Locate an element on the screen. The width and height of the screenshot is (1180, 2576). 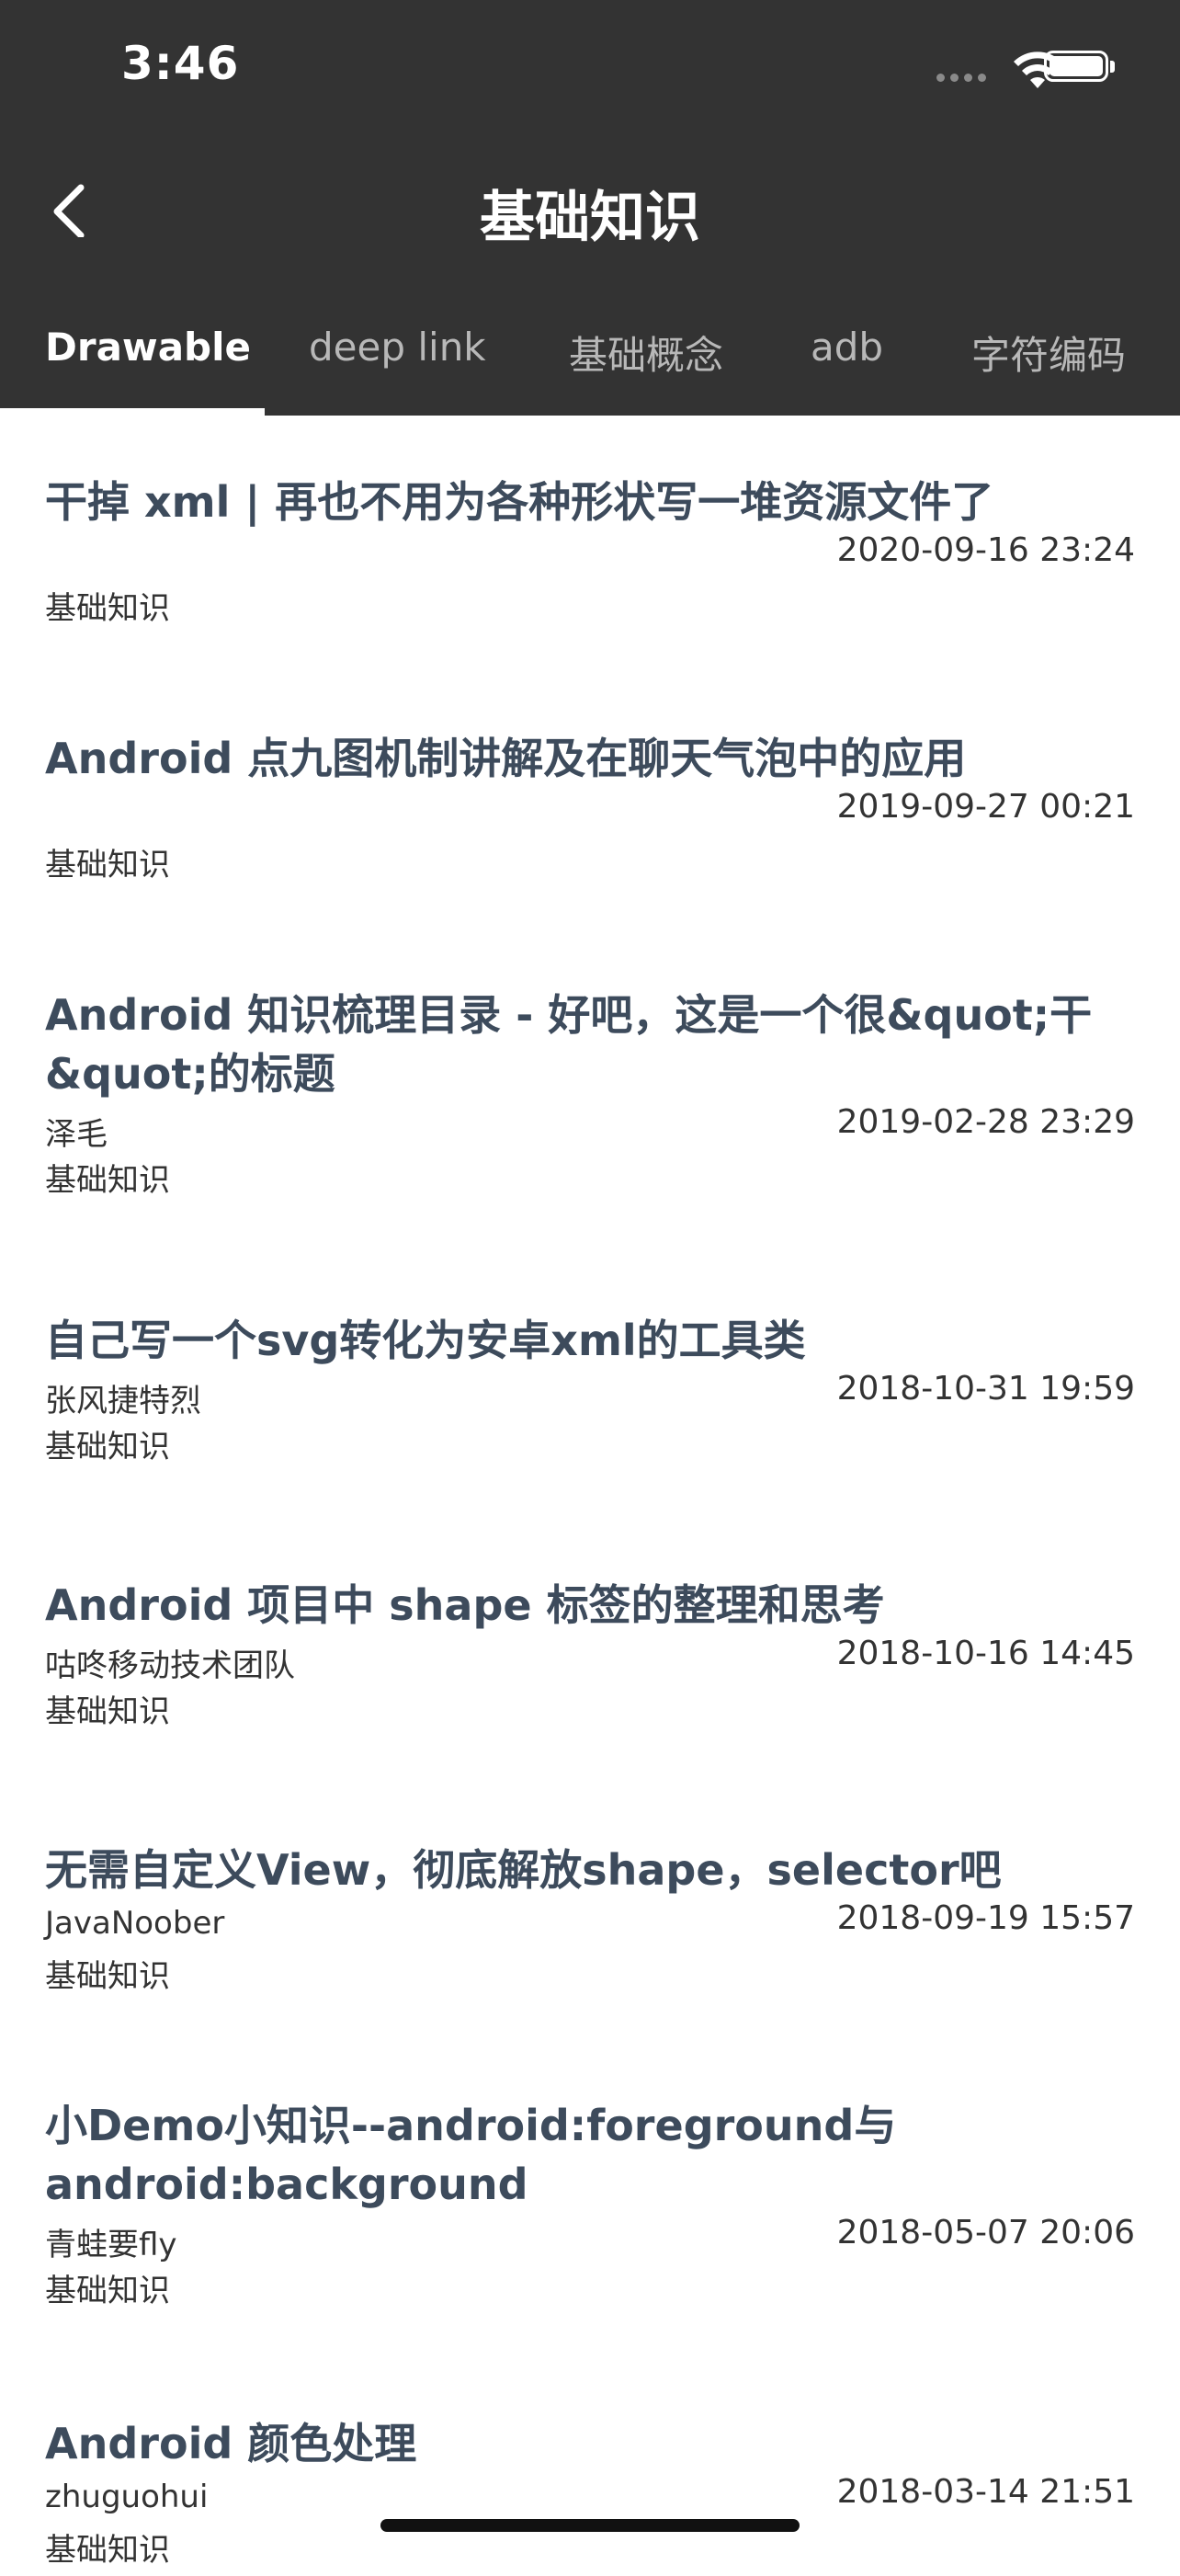
article-date: 2019-09-27 00:21 is located at coordinates (985, 807).